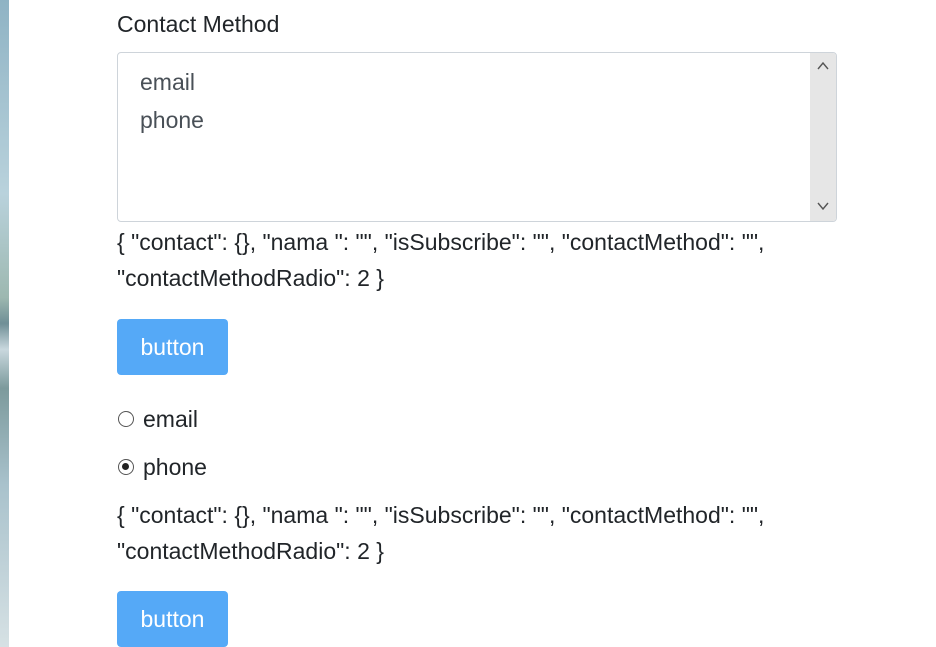  I want to click on radio-phone-circle, so click(126, 467).